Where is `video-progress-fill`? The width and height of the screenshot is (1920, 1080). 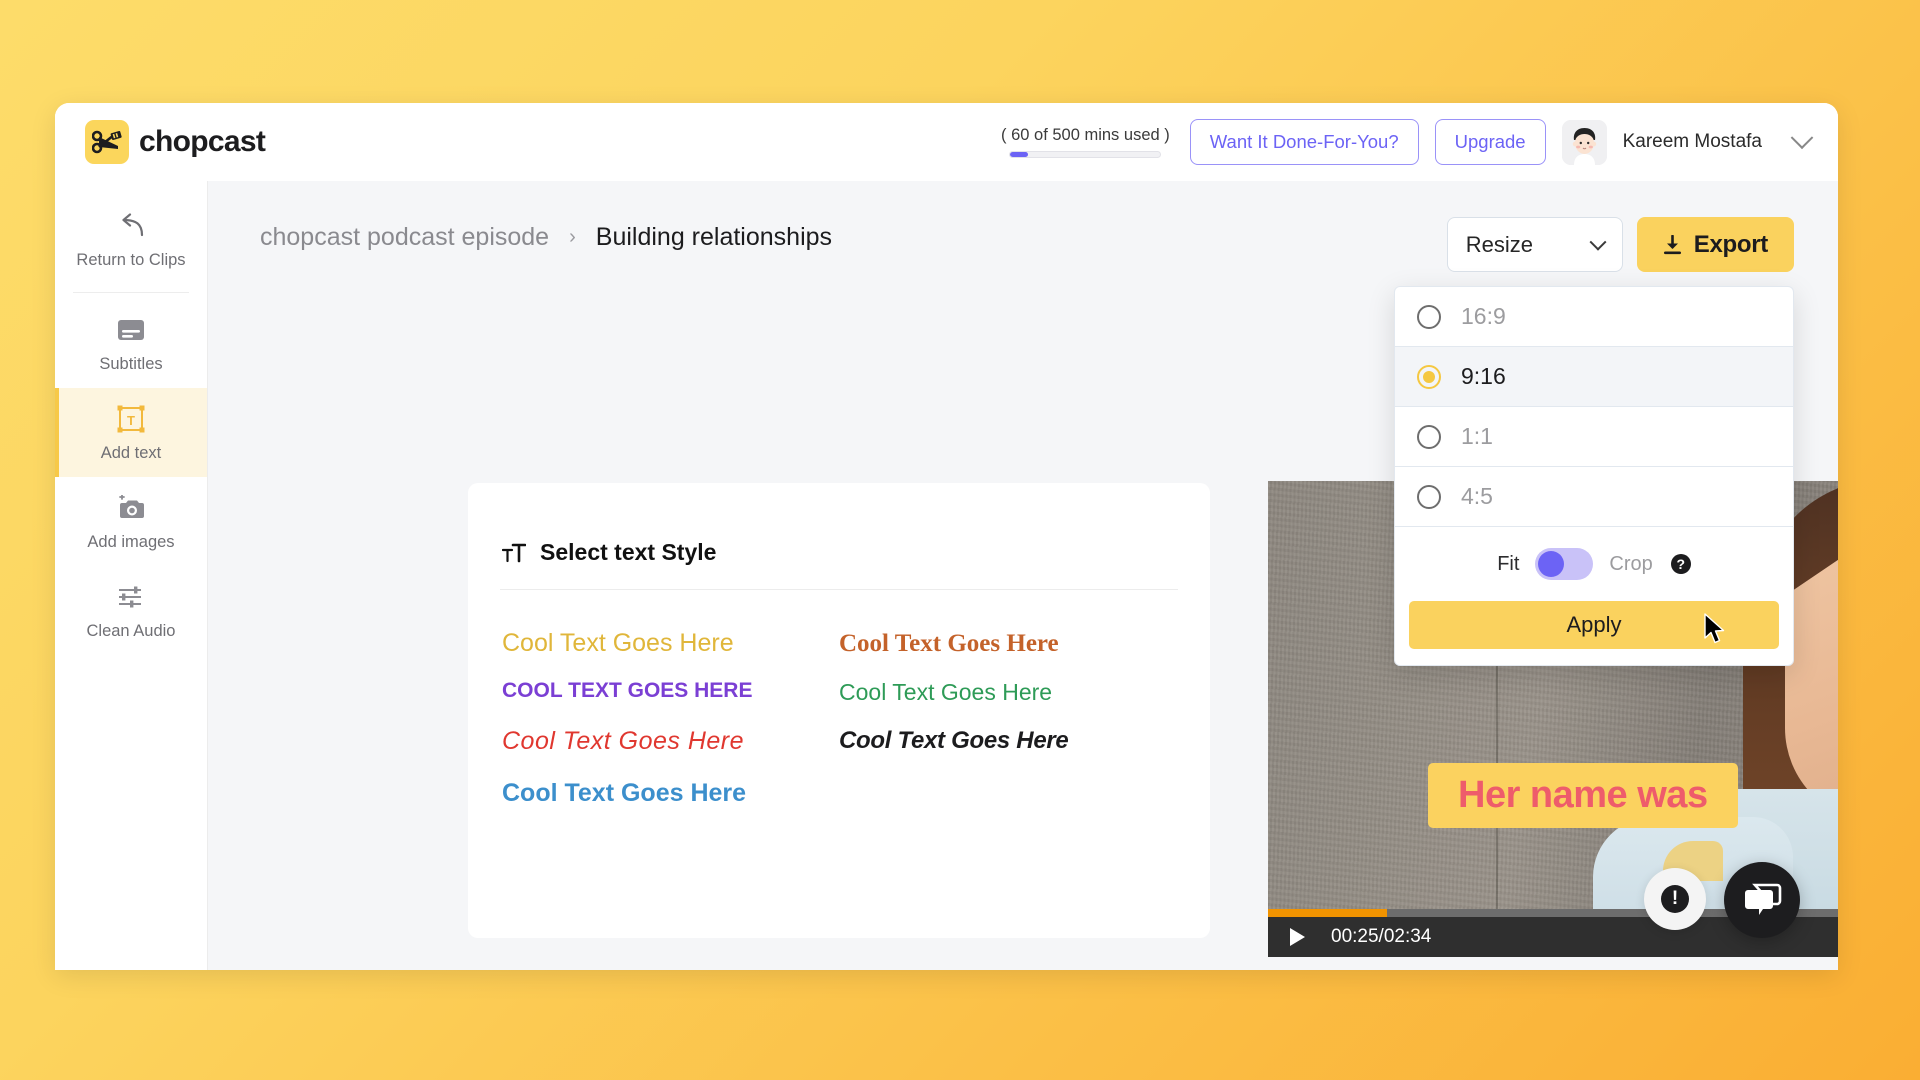
video-progress-fill is located at coordinates (1328, 913).